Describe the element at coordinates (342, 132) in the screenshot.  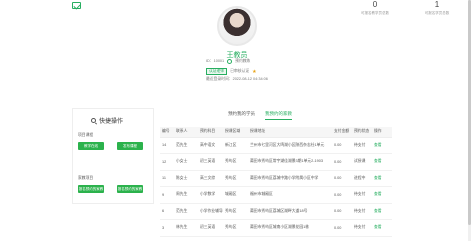
I see `column-header: 支付金额` at that location.